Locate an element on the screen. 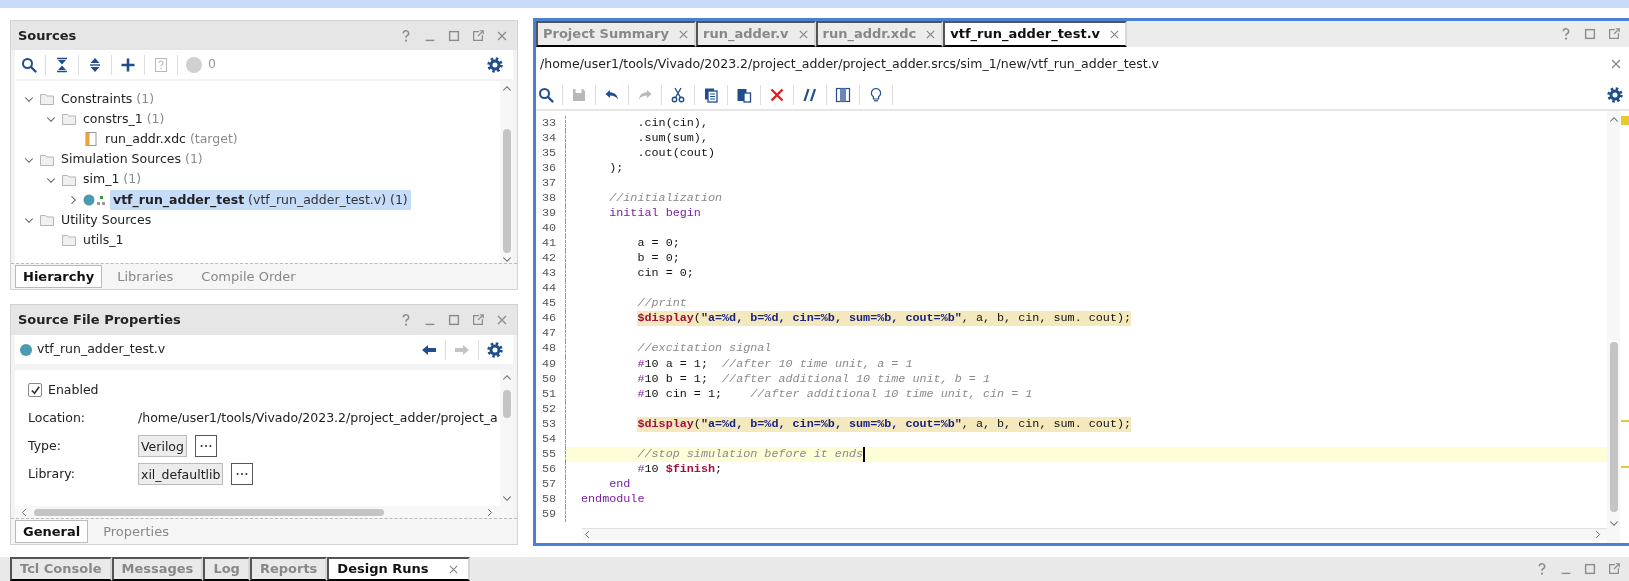 The height and width of the screenshot is (581, 1629). tree-item: constrs_1 (1) is located at coordinates (124, 119).